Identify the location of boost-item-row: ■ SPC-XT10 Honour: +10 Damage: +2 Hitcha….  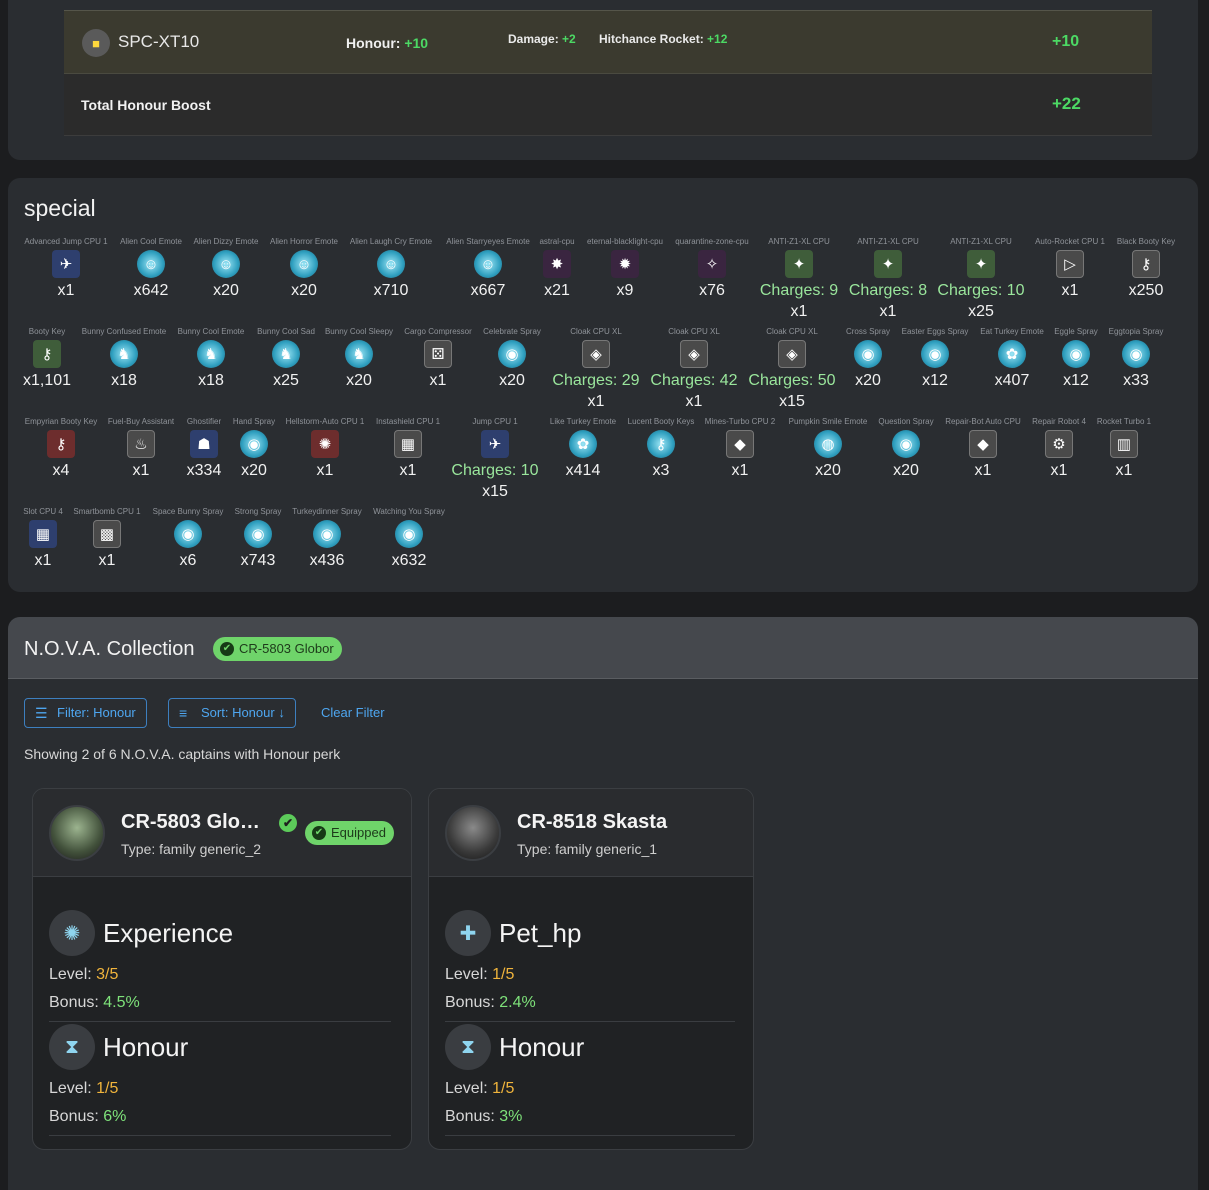
(608, 42).